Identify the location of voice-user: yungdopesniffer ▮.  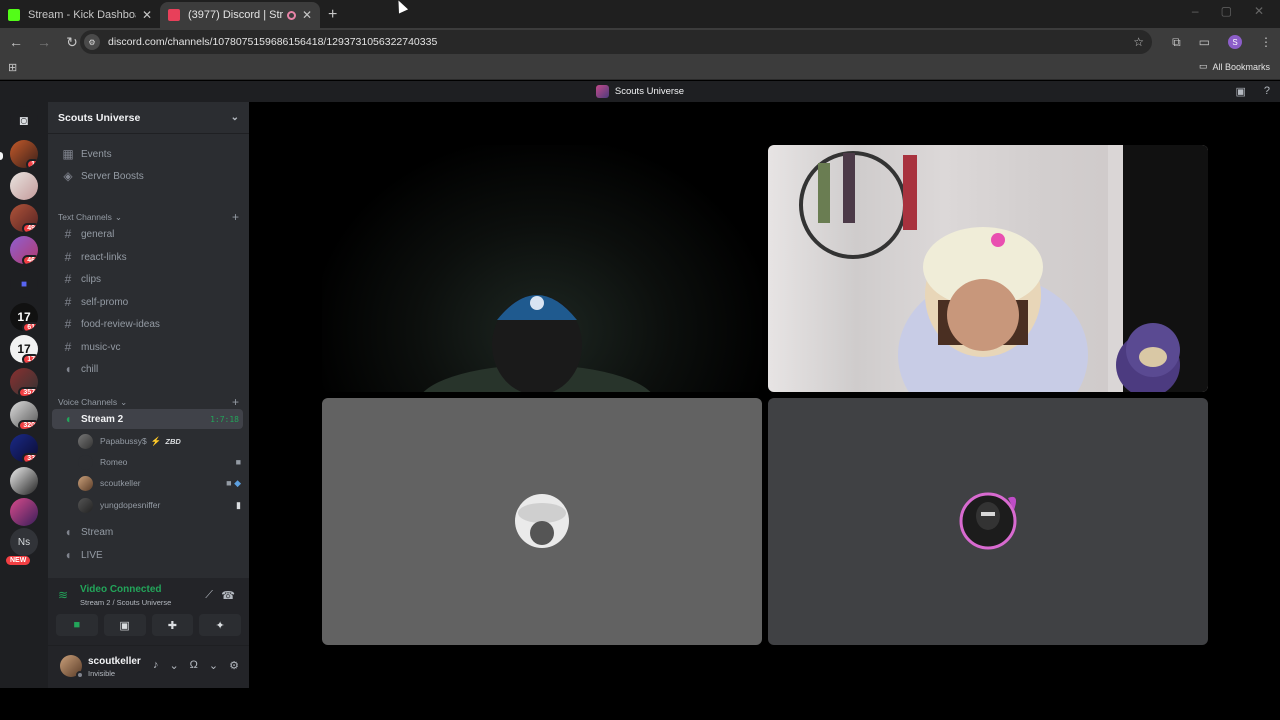
(159, 505).